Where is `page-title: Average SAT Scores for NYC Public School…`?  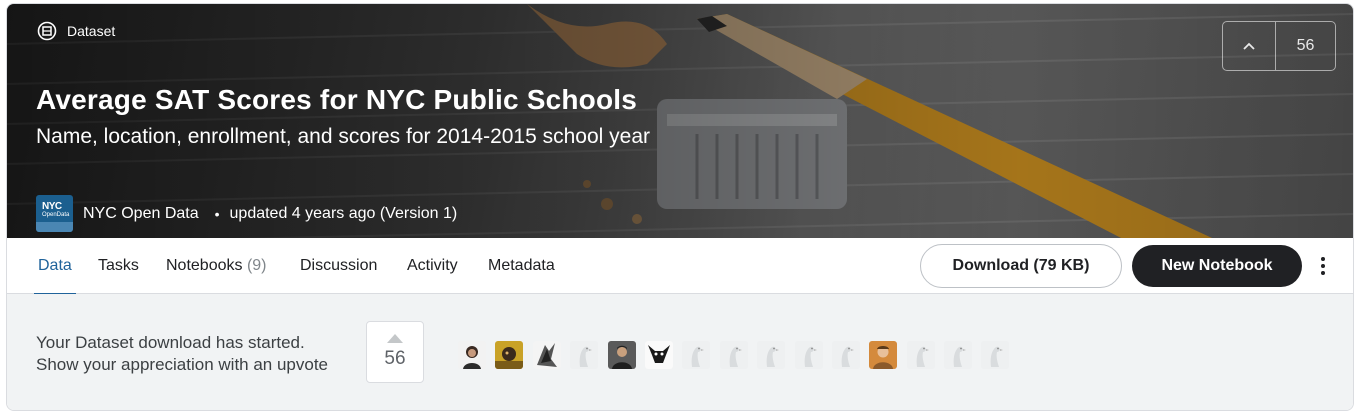
page-title: Average SAT Scores for NYC Public School… is located at coordinates (337, 99).